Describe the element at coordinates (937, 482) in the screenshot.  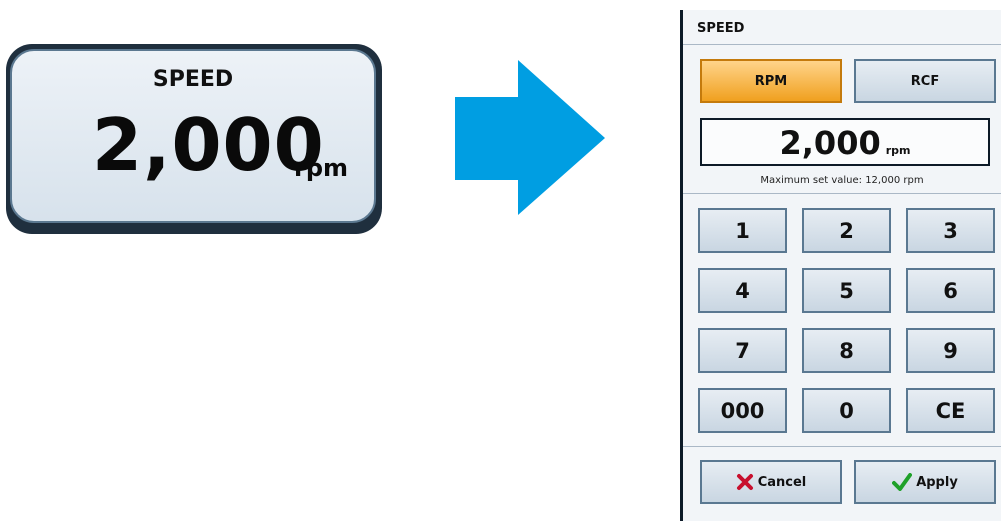
I see `apply-label: Apply` at that location.